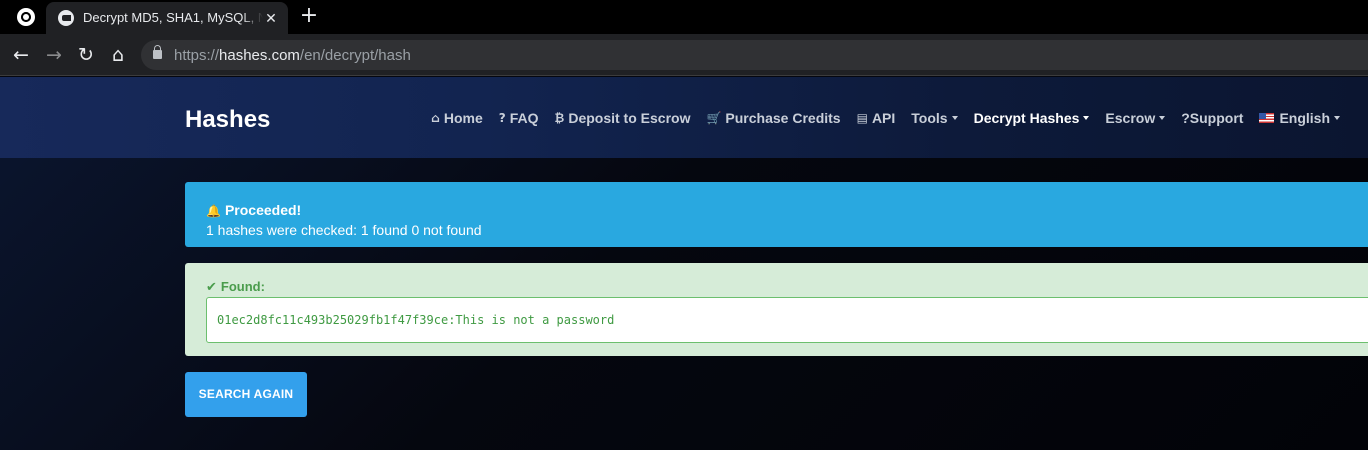 The width and height of the screenshot is (1368, 450). I want to click on nav-decrypt-hashes-dropdown: Decrypt Hashes, so click(1032, 118).